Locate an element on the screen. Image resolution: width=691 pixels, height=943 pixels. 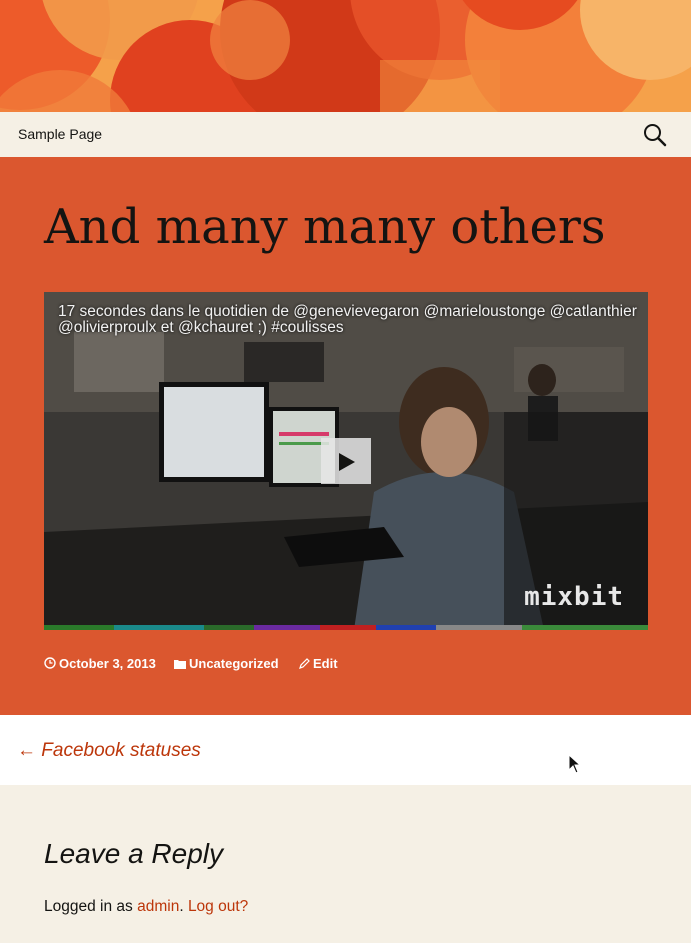
post-date-link: October 3, 2013 is located at coordinates (100, 664).